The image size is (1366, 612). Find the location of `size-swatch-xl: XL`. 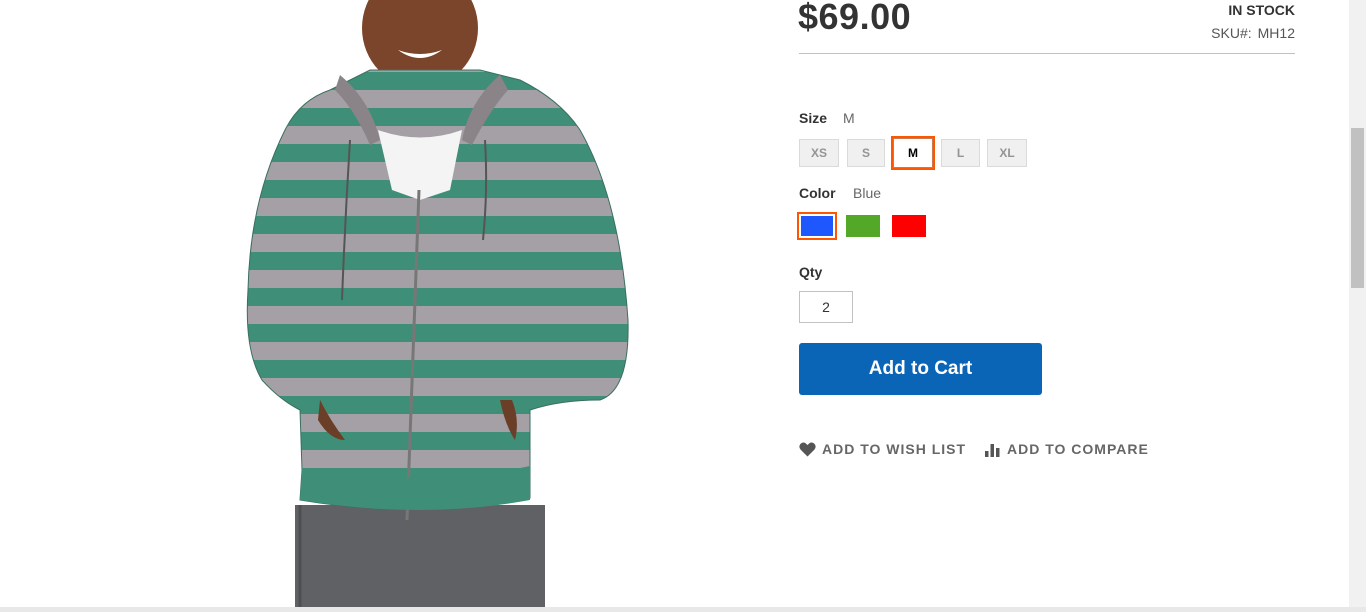

size-swatch-xl: XL is located at coordinates (1007, 153).